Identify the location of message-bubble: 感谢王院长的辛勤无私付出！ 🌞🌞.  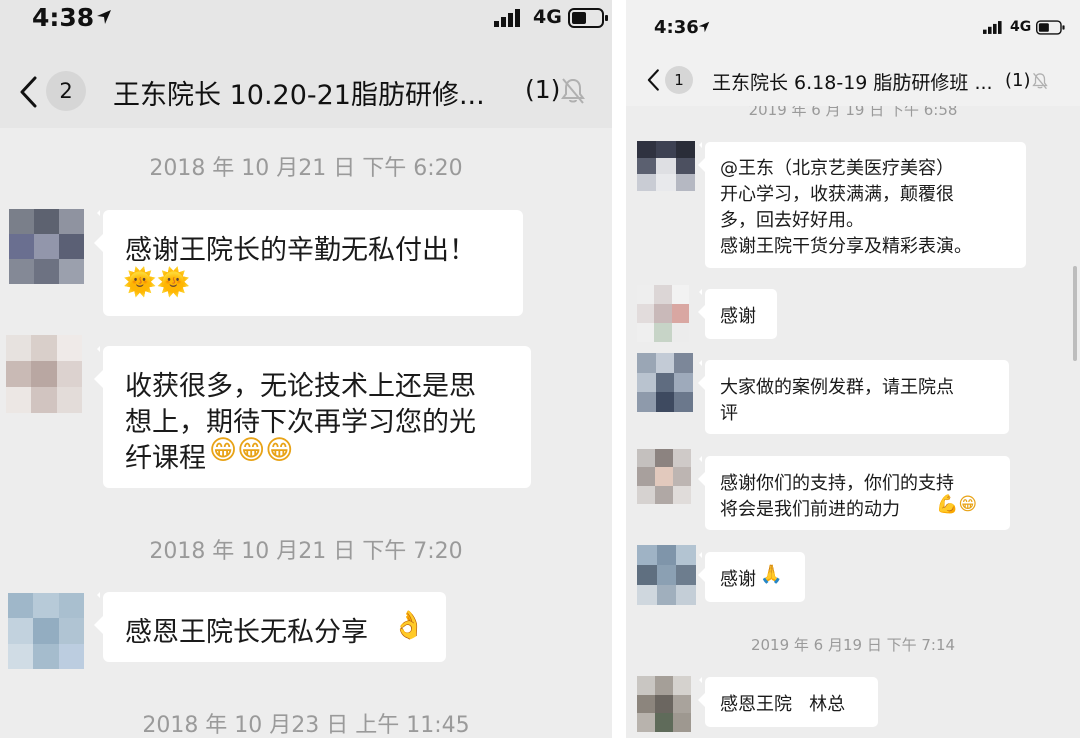
(308, 263).